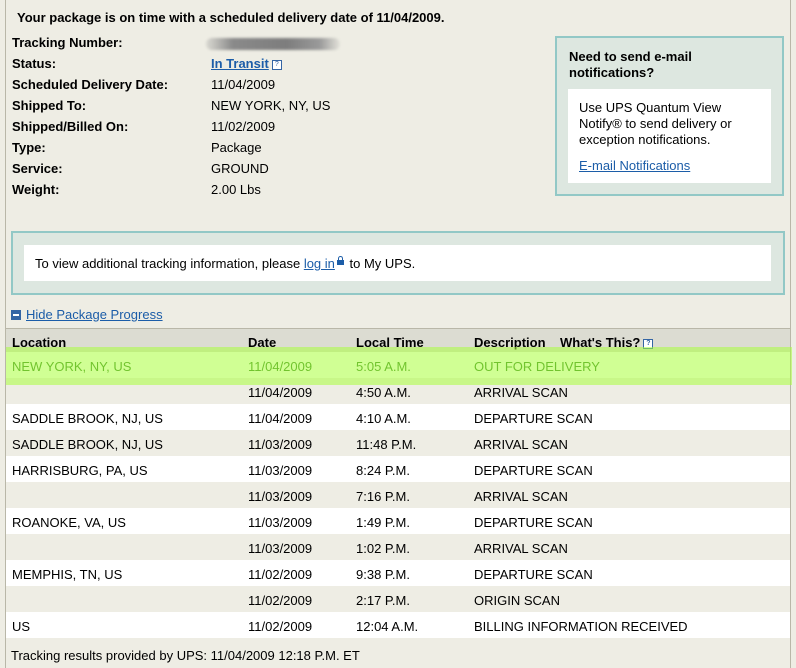  I want to click on info-label: Status:, so click(34, 63).